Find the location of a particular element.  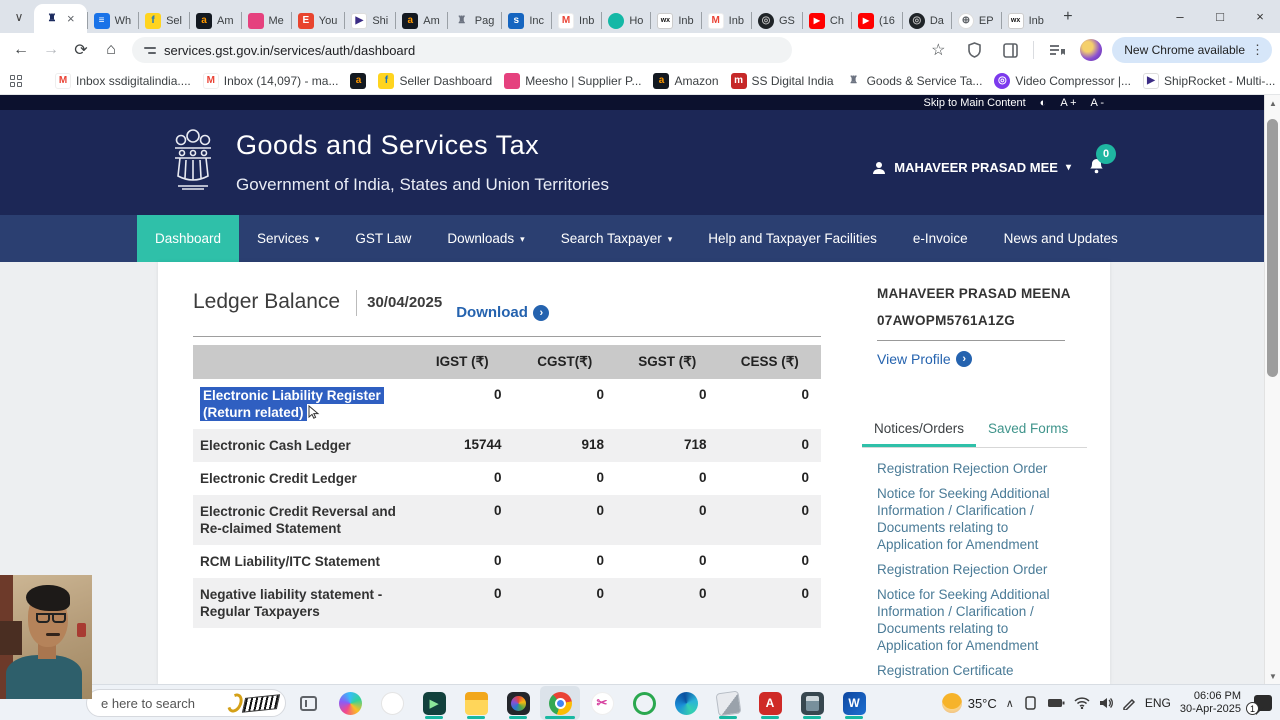

browser-tab-11: Ho is located at coordinates (625, 20).